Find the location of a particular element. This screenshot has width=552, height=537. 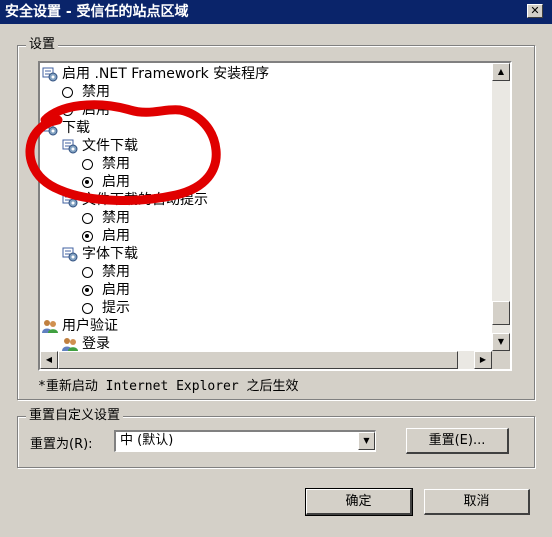

arrow-up-icon: ▲ is located at coordinates (501, 71).